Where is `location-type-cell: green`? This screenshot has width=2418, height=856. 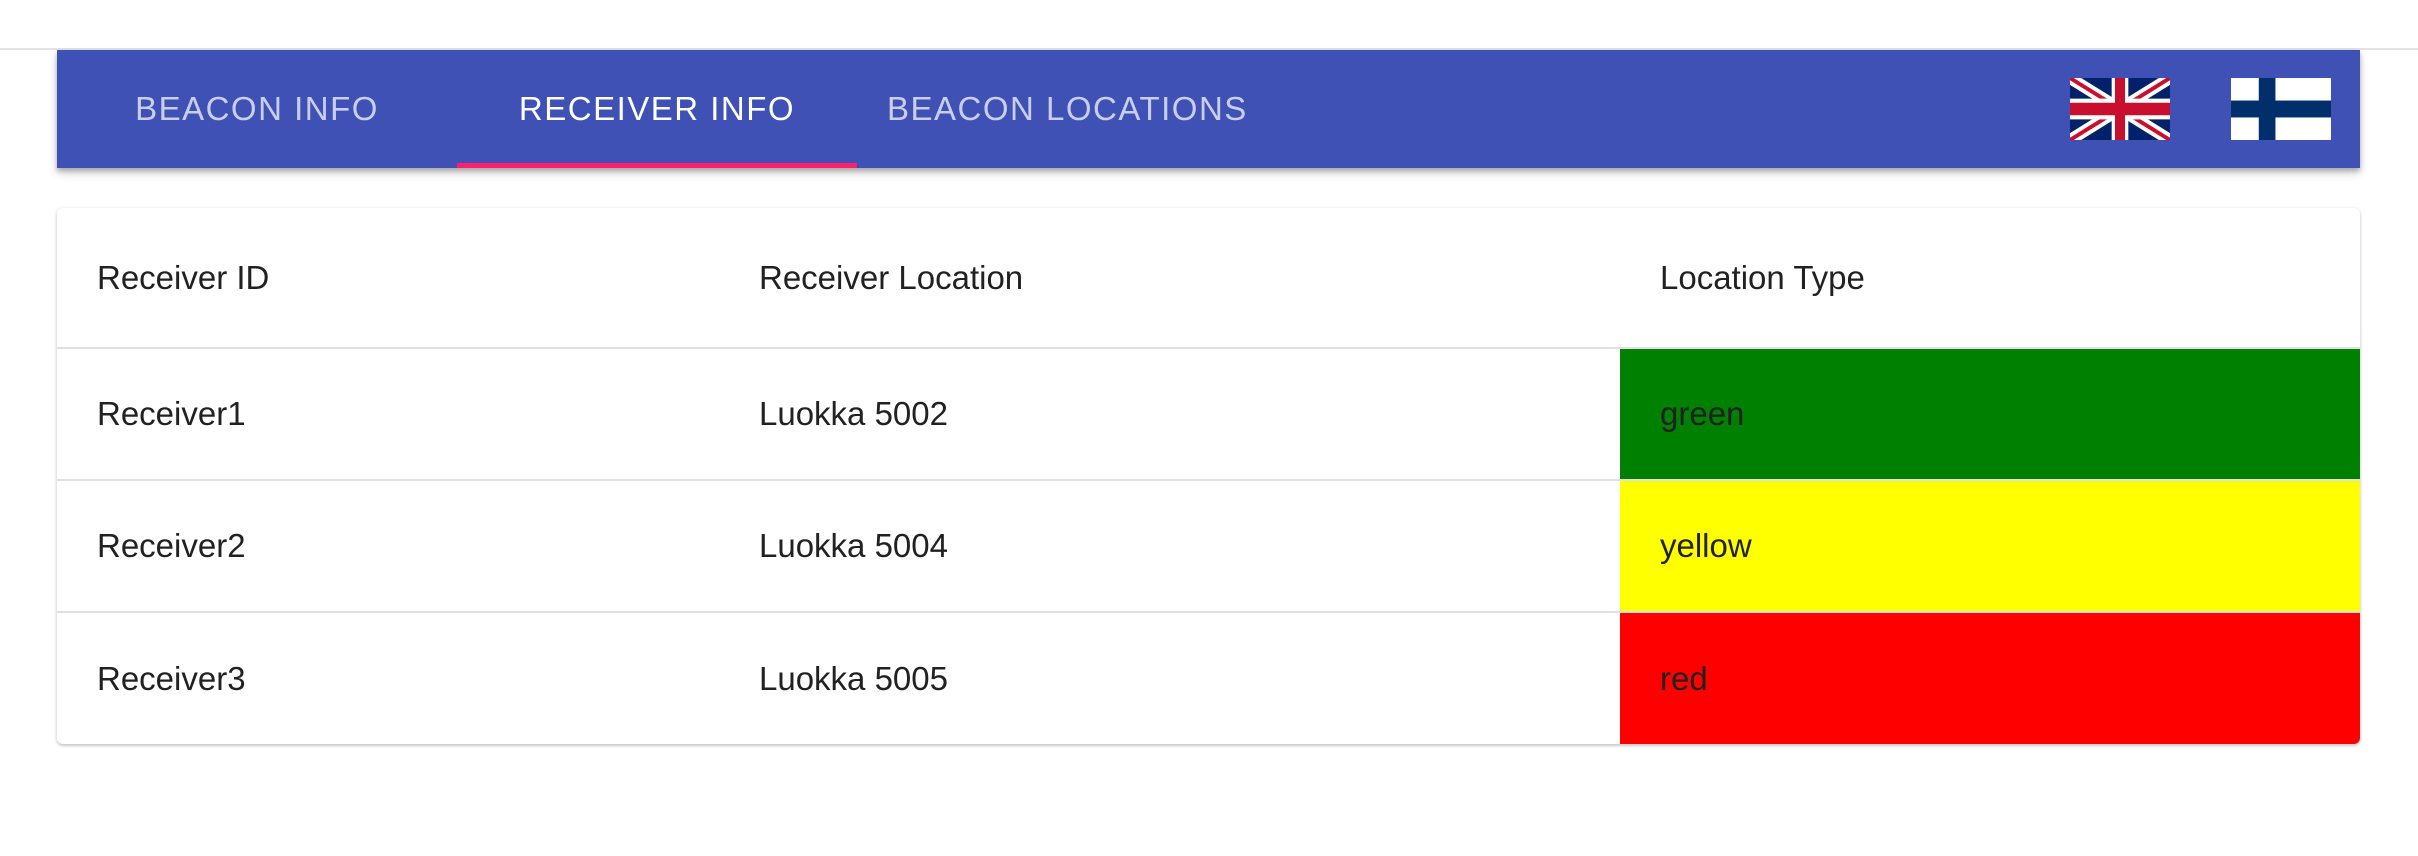
location-type-cell: green is located at coordinates (1990, 414).